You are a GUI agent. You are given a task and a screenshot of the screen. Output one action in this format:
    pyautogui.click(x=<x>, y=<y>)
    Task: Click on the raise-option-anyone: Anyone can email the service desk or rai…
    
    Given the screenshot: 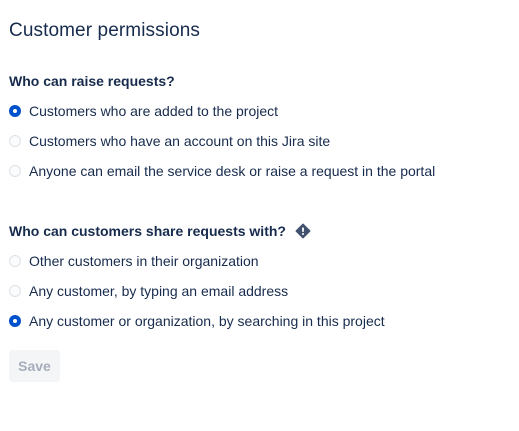 What is the action you would take?
    pyautogui.click(x=222, y=171)
    